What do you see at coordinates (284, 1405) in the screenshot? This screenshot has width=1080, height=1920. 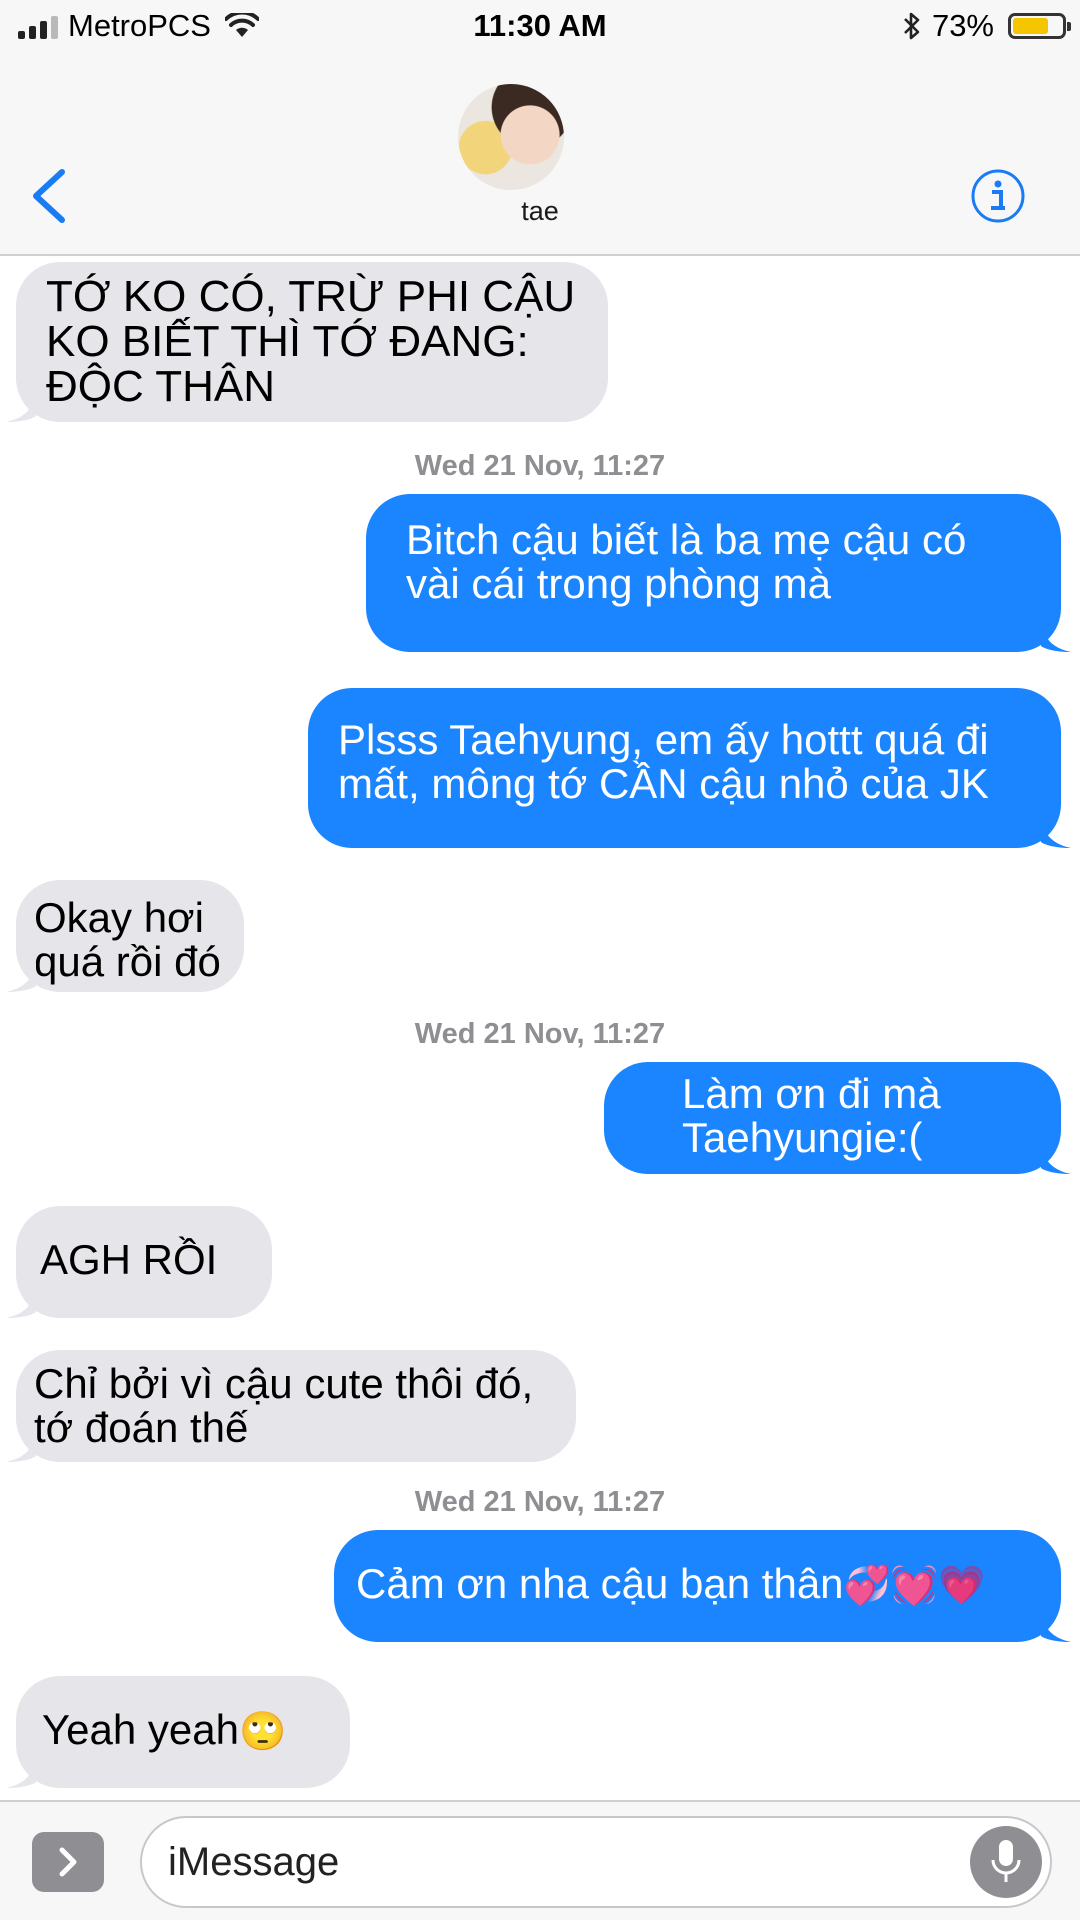 I see `message-text: Chỉ bởi vì cậu cute thôi đó, tớ đoán thế` at bounding box center [284, 1405].